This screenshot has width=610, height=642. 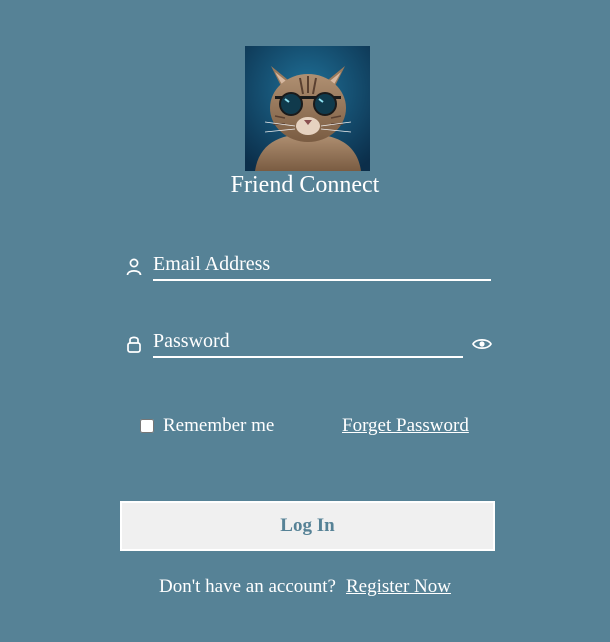 What do you see at coordinates (305, 185) in the screenshot?
I see `app-title: Friend Connect` at bounding box center [305, 185].